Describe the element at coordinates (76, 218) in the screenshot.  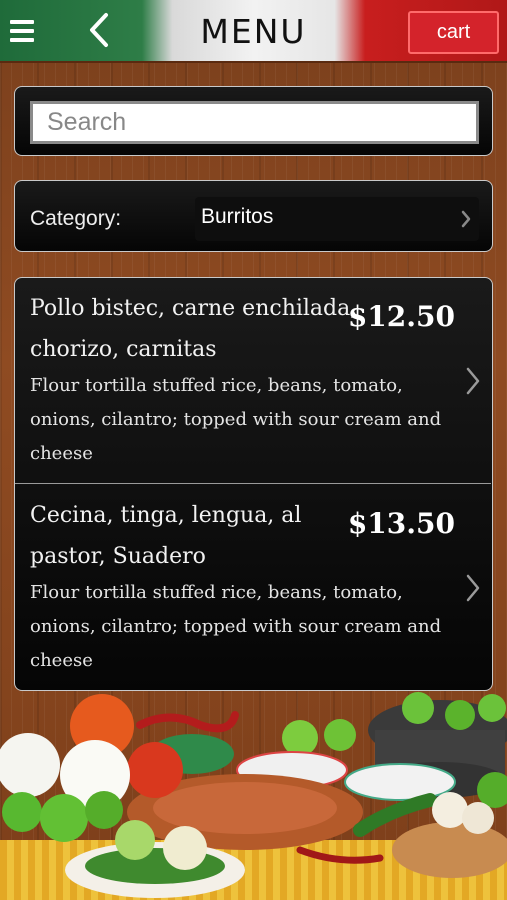
I see `category-label: Category:` at that location.